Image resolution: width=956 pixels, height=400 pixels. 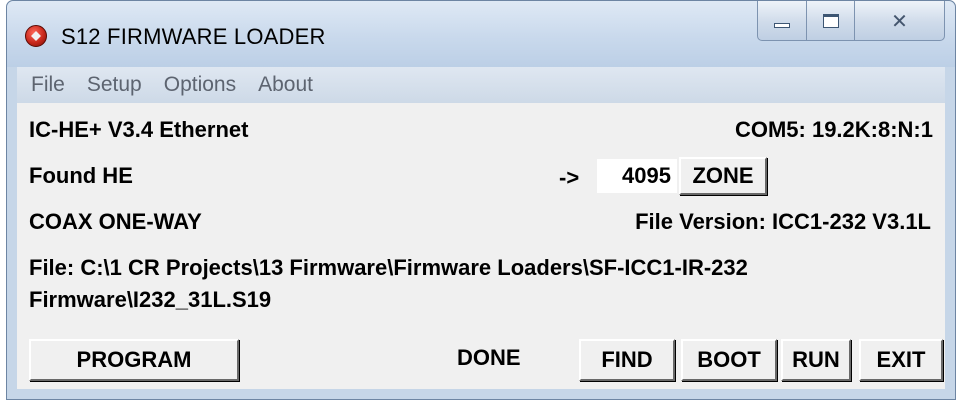 What do you see at coordinates (285, 85) in the screenshot?
I see `menu-about: About` at bounding box center [285, 85].